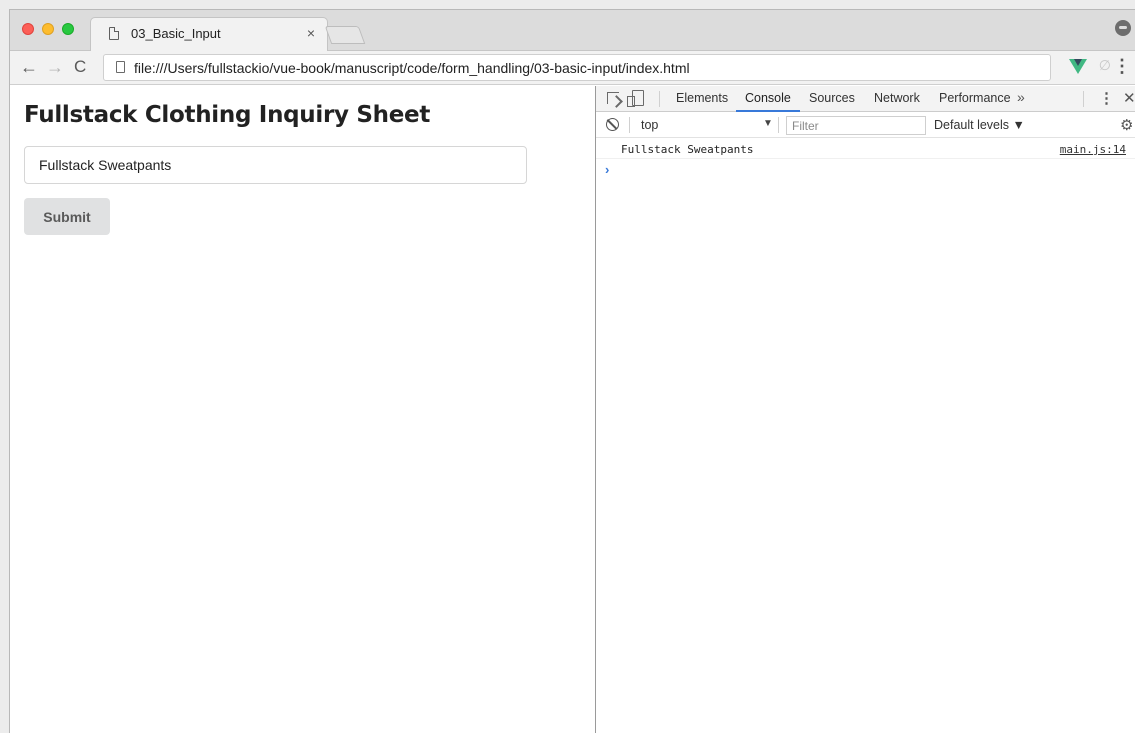 This screenshot has height=733, width=1135. What do you see at coordinates (1021, 97) in the screenshot?
I see `more-tabs-icon: »` at bounding box center [1021, 97].